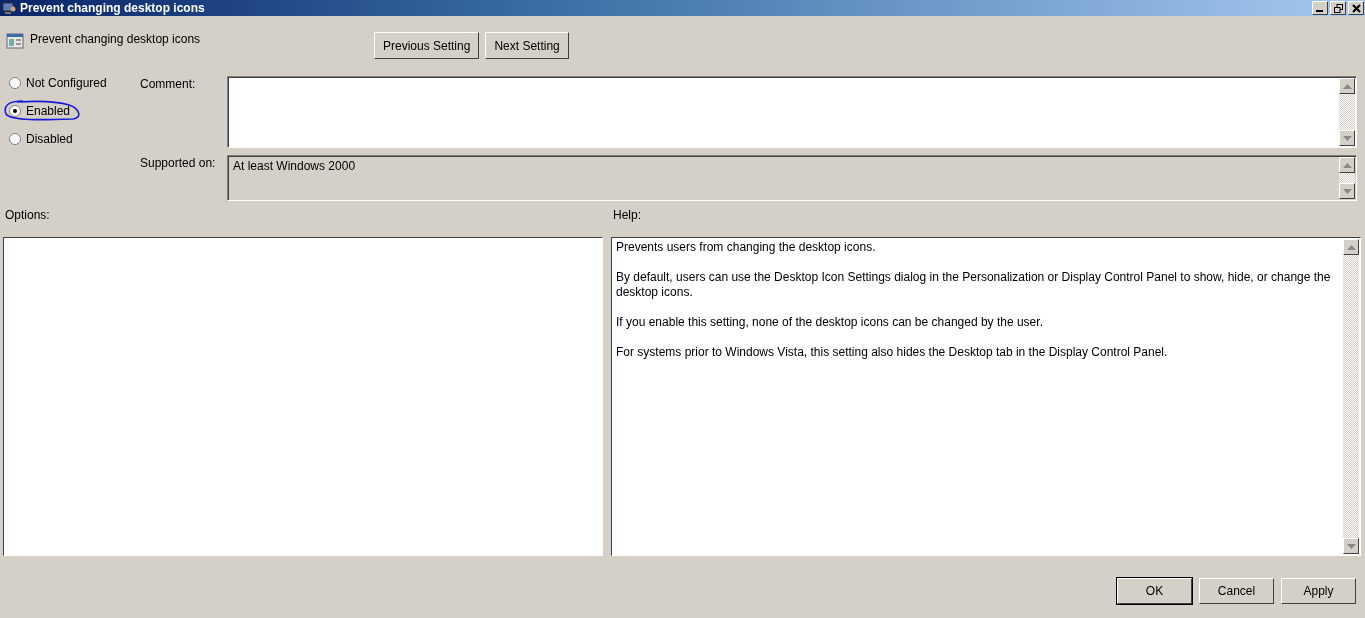  What do you see at coordinates (178, 163) in the screenshot?
I see `supported-on-label: Supported on:` at bounding box center [178, 163].